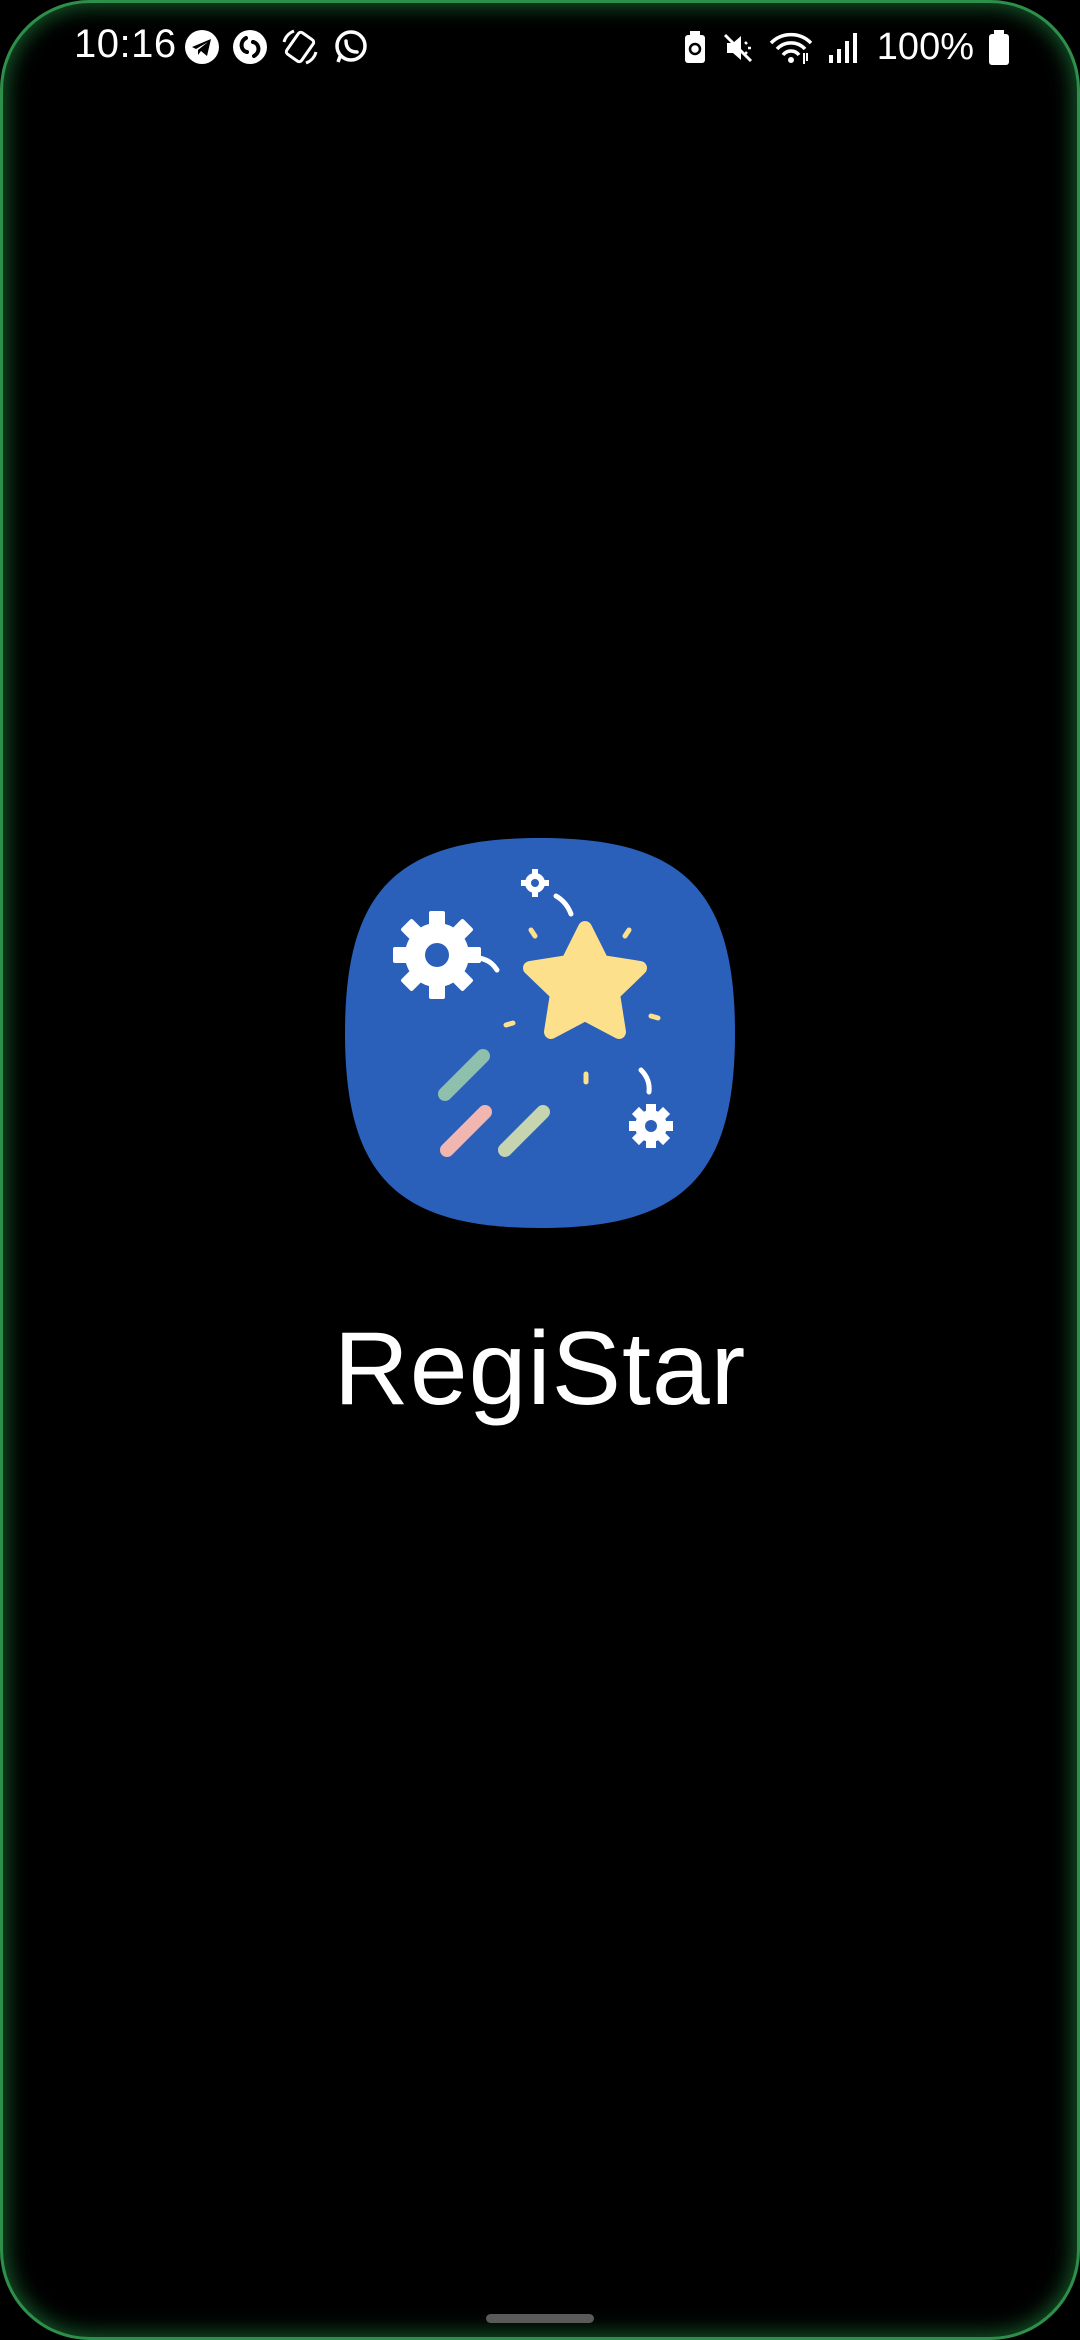 This screenshot has width=1080, height=2340. Describe the element at coordinates (791, 48) in the screenshot. I see `wifi-icon` at that location.